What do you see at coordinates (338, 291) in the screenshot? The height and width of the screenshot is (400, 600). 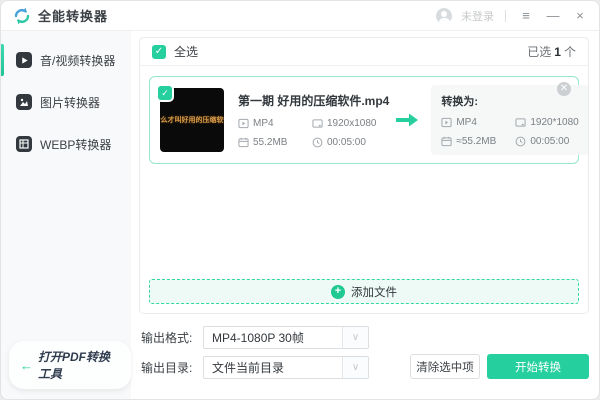 I see `plus-icon: +` at bounding box center [338, 291].